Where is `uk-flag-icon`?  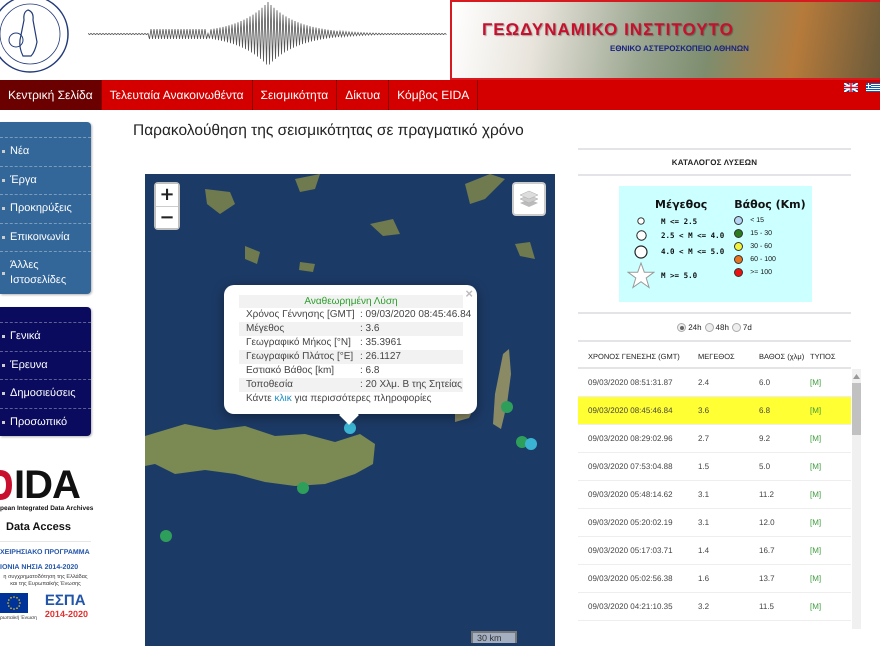 uk-flag-icon is located at coordinates (851, 87).